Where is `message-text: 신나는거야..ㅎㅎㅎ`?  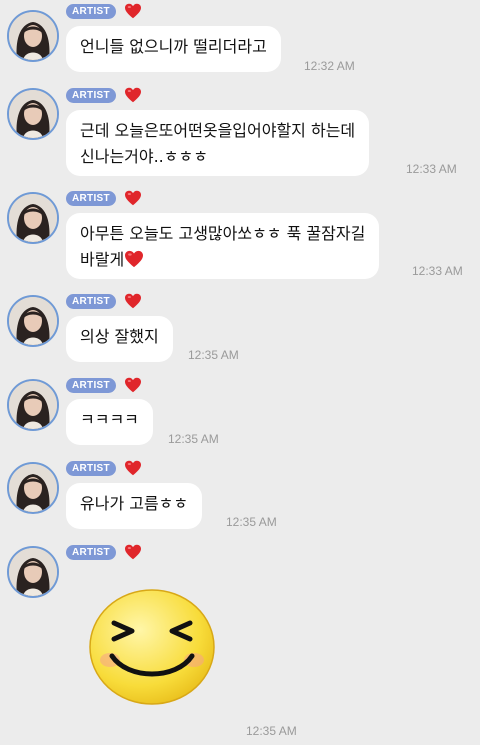
message-text: 신나는거야..ㅎㅎㅎ is located at coordinates (144, 156).